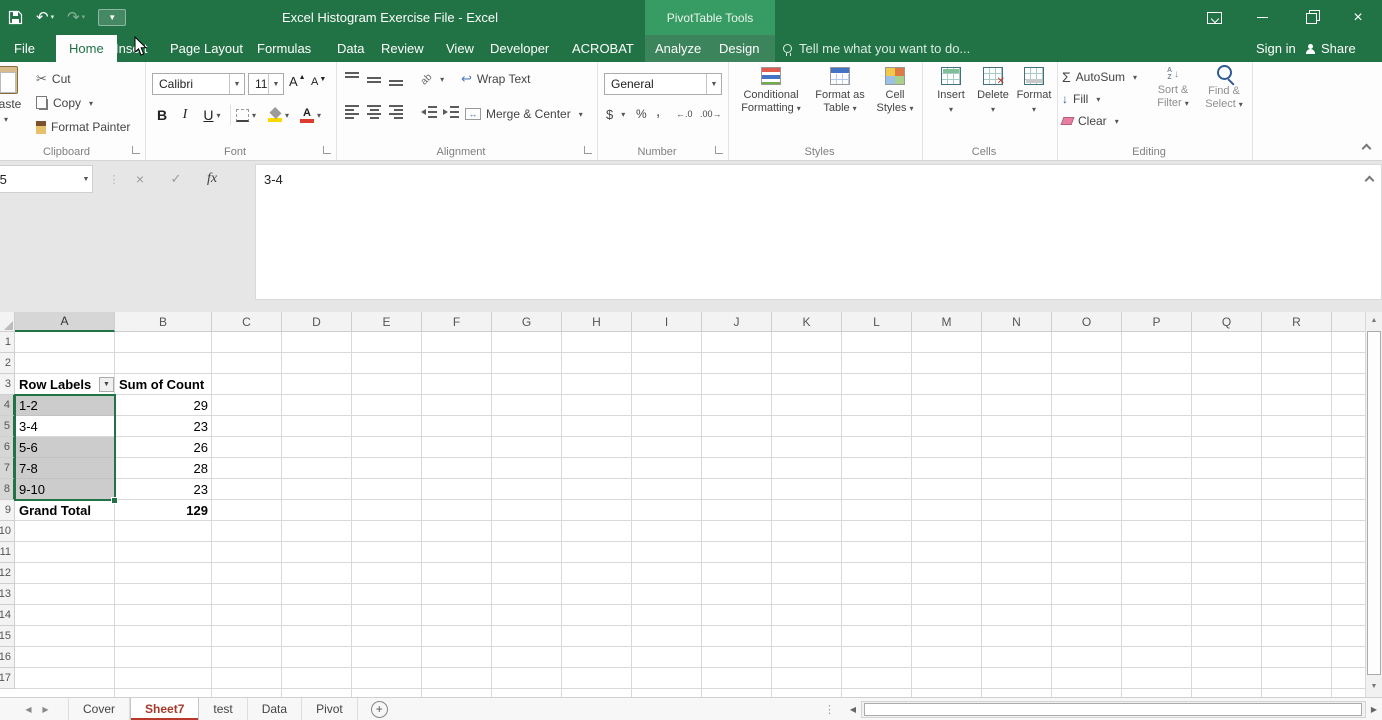 Image resolution: width=1382 pixels, height=720 pixels. I want to click on tab-developer: Developer, so click(519, 48).